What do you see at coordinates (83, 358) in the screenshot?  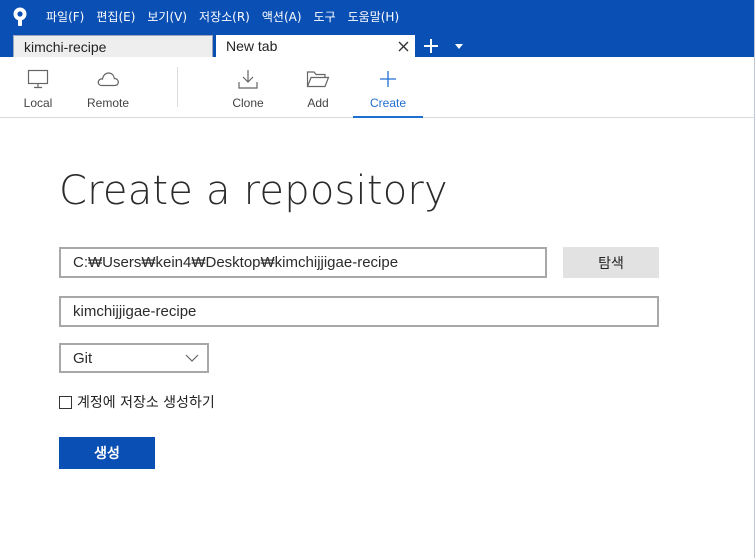 I see `vcs-selected-value: Git` at bounding box center [83, 358].